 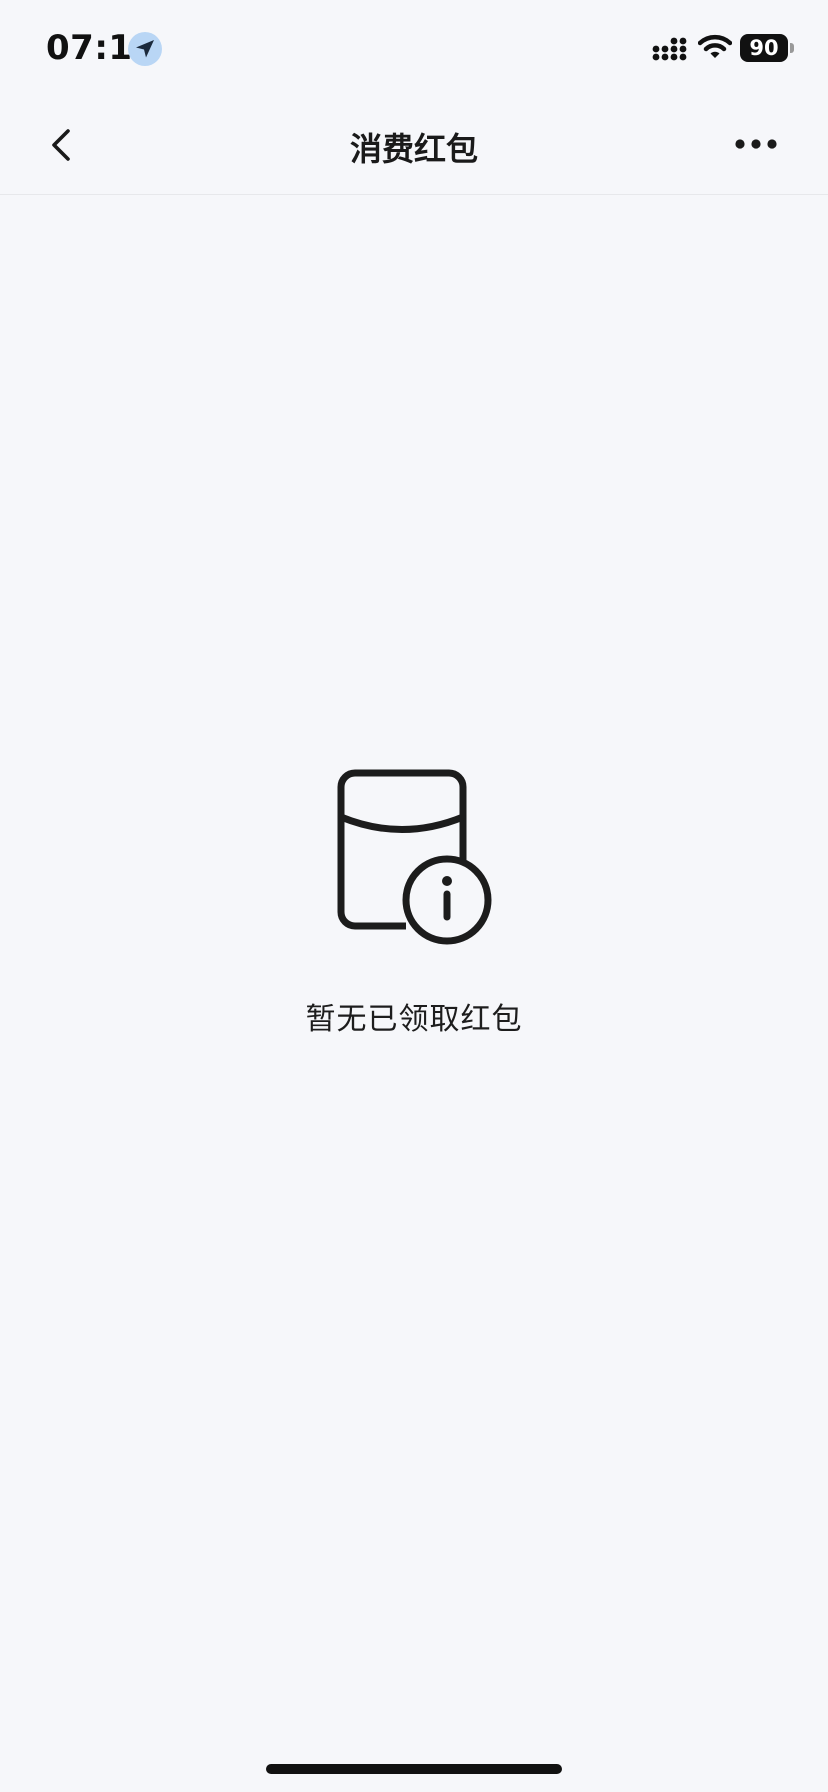 What do you see at coordinates (715, 49) in the screenshot?
I see `wifi-icon` at bounding box center [715, 49].